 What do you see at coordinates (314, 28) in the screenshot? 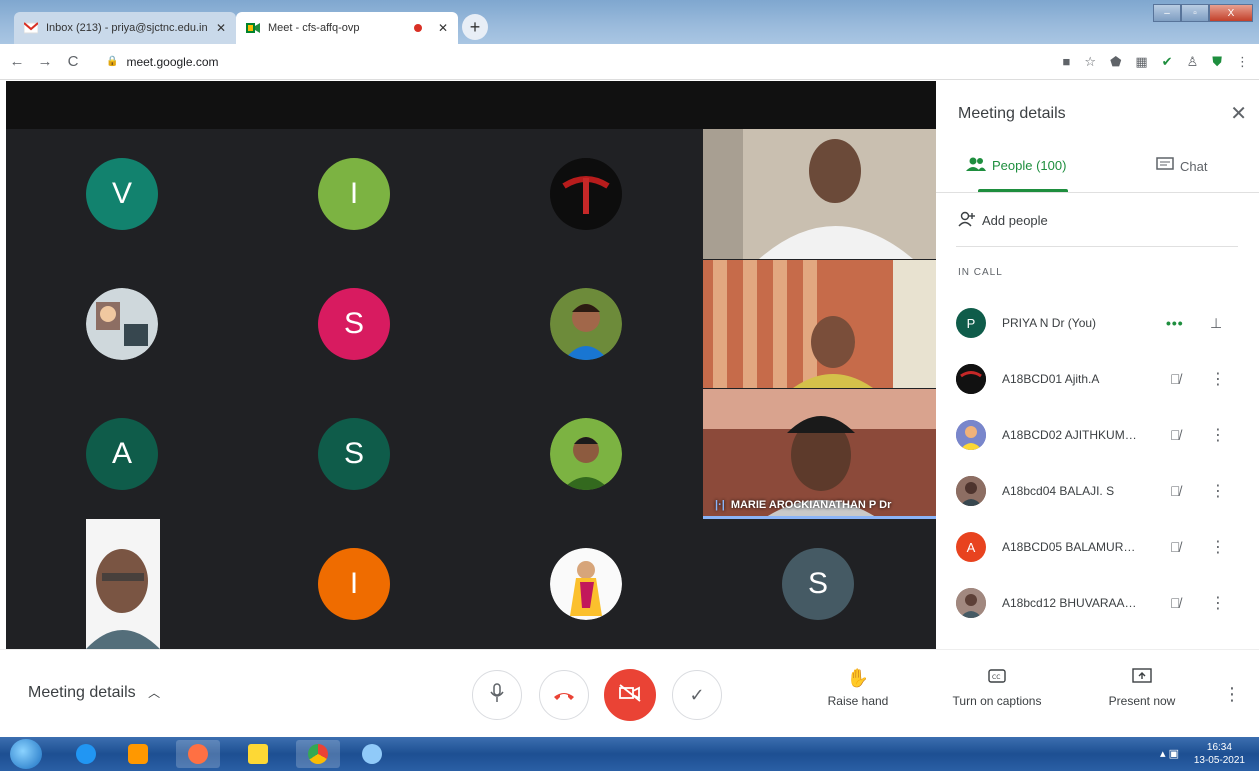
I see `tab-title: Meet - cfs-affq-ovp` at bounding box center [314, 28].